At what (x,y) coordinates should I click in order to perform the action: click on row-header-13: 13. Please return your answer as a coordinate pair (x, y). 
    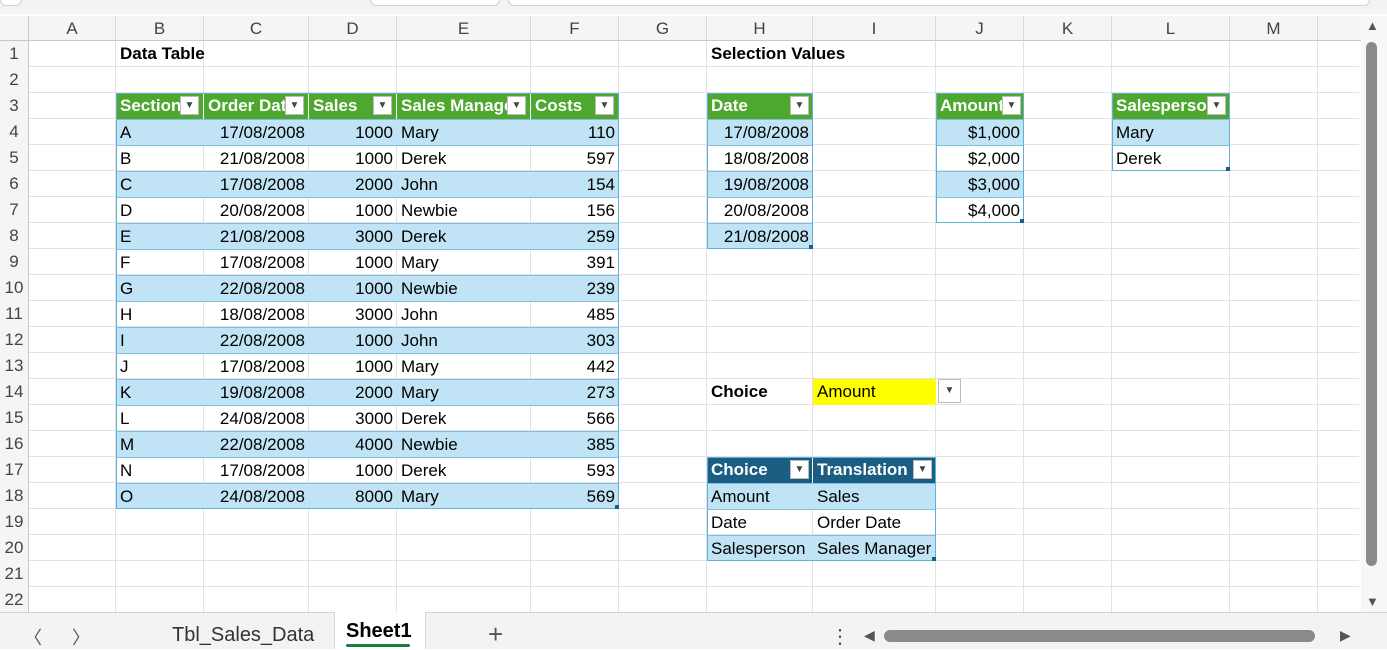
    Looking at the image, I should click on (14, 366).